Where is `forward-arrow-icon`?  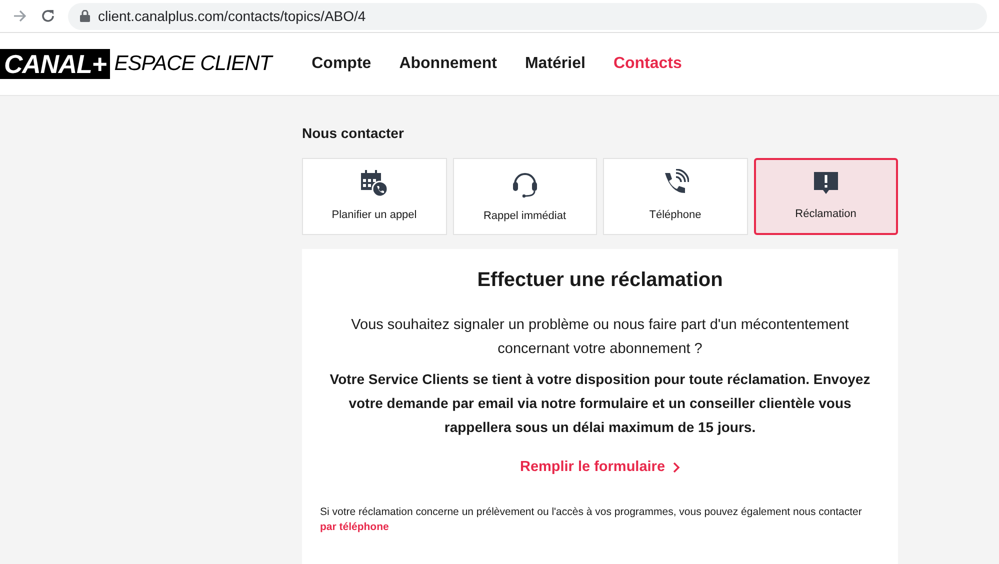
forward-arrow-icon is located at coordinates (20, 16).